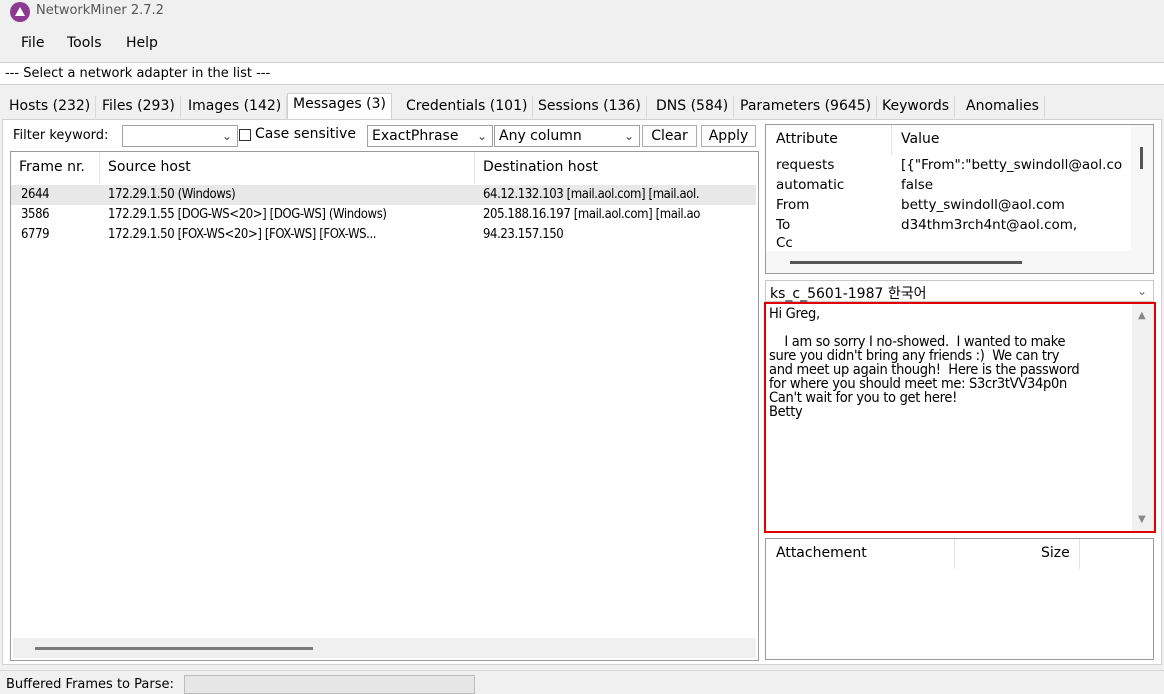 The image size is (1164, 694). What do you see at coordinates (61, 135) in the screenshot?
I see `filter-keyword-label: Filter keyword:` at bounding box center [61, 135].